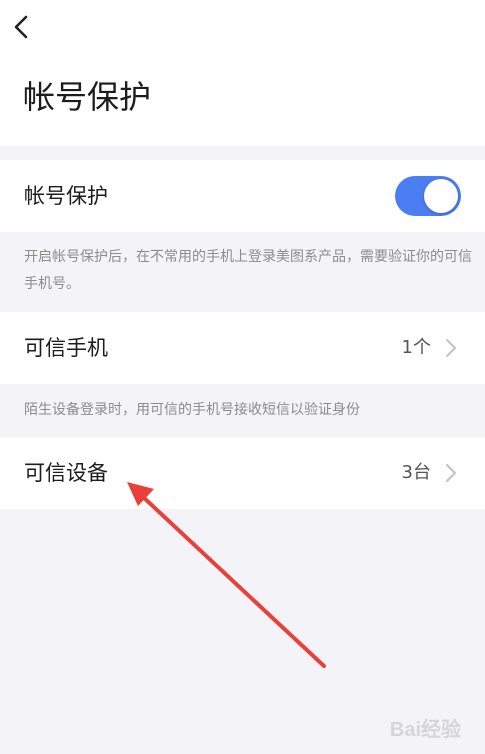 The image size is (485, 754). I want to click on chevron-left-icon, so click(21, 27).